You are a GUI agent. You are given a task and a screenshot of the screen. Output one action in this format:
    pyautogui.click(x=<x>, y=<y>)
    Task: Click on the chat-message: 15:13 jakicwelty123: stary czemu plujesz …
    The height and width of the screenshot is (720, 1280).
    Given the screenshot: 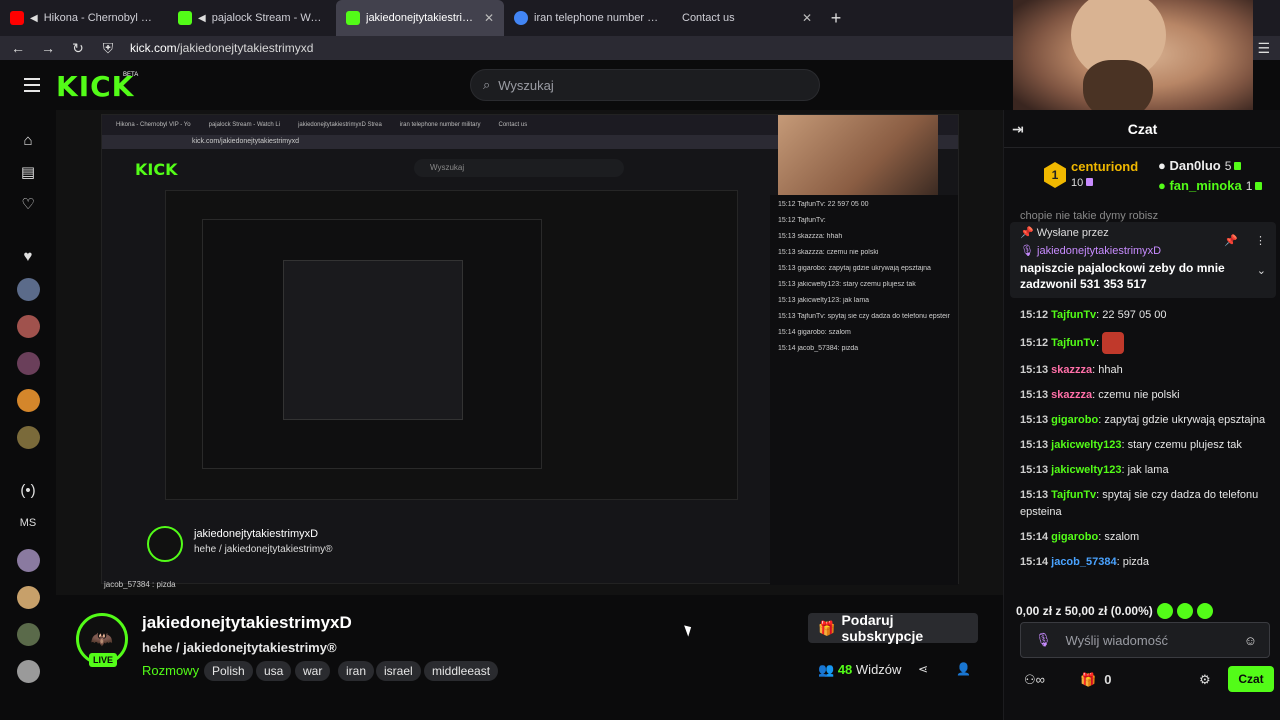 What is the action you would take?
    pyautogui.click(x=1131, y=445)
    